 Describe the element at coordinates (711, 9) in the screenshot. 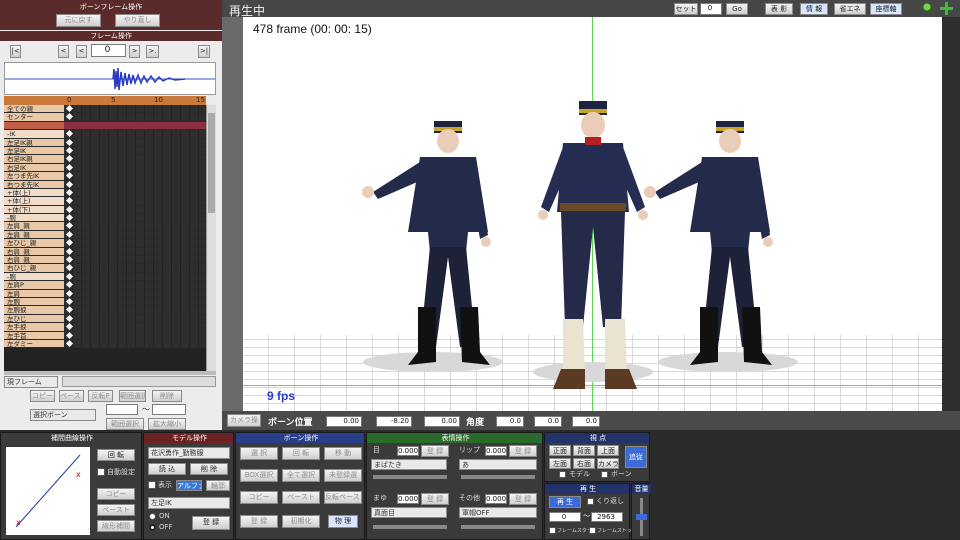

I see `set-frame-input: 0` at that location.